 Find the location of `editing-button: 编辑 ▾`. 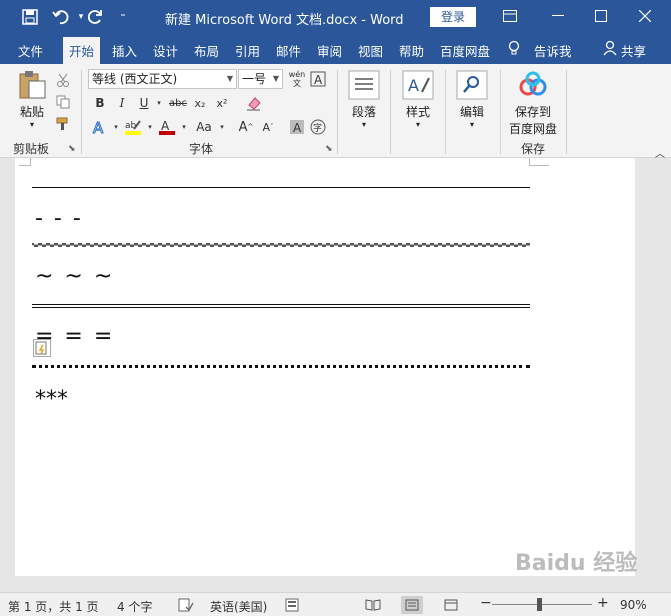

editing-button: 编辑 ▾ is located at coordinates (472, 99).